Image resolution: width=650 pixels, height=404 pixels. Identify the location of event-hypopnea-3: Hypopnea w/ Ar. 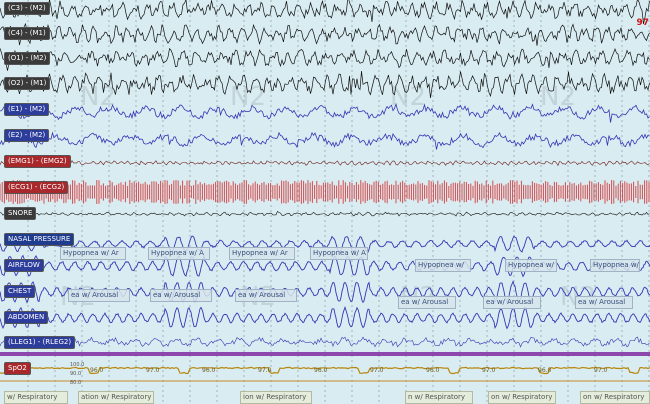
(262, 253).